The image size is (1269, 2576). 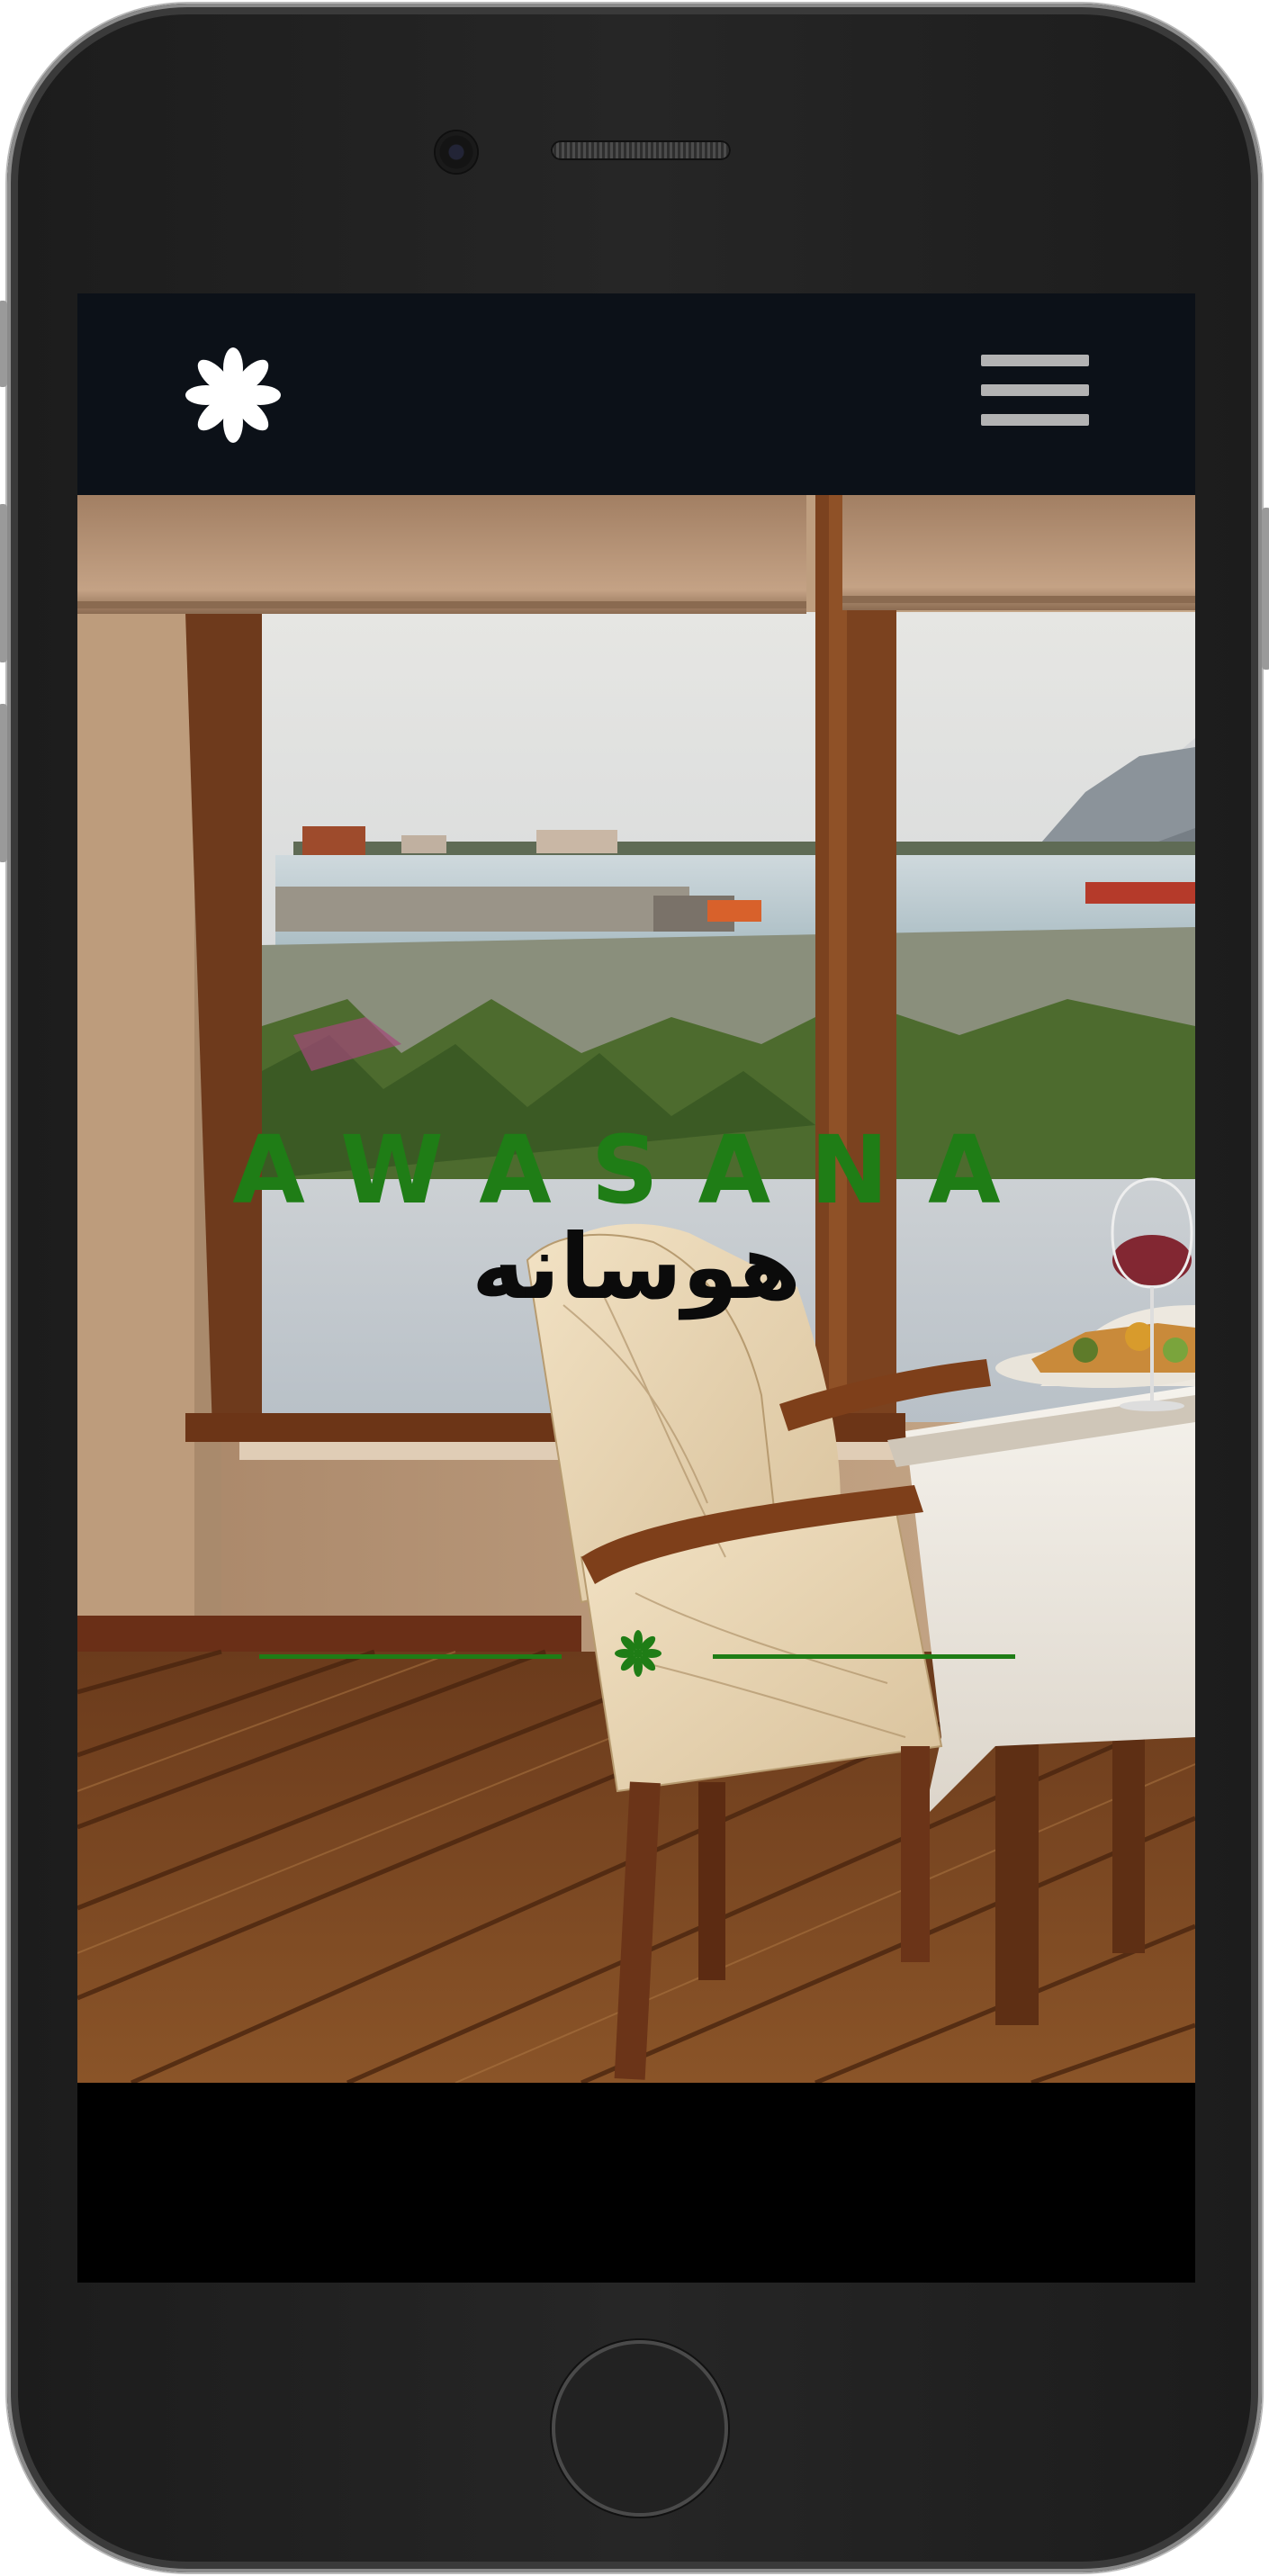 What do you see at coordinates (636, 1170) in the screenshot?
I see `brand-title: AWASANA` at bounding box center [636, 1170].